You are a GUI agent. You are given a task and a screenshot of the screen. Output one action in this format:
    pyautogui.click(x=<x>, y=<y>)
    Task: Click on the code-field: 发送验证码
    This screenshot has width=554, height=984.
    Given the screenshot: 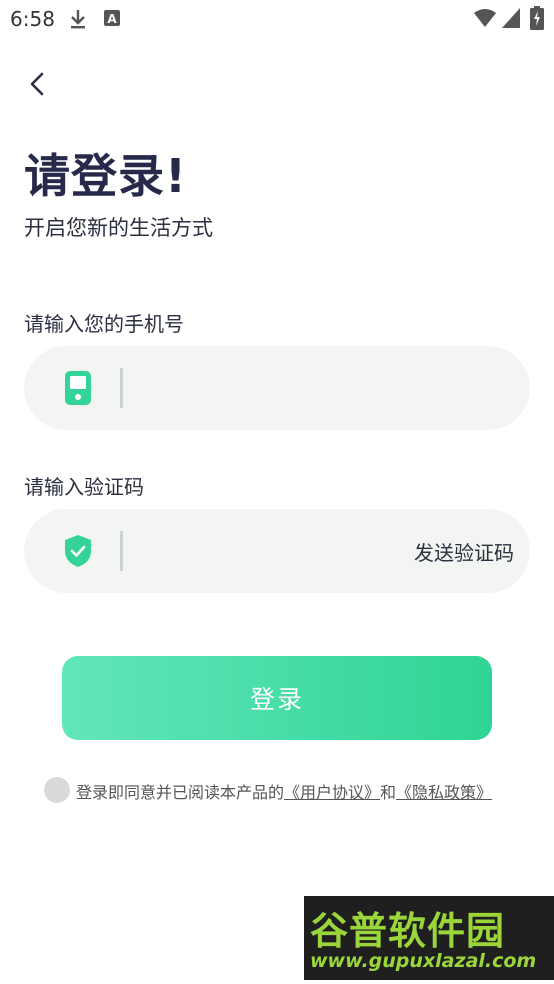 What is the action you would take?
    pyautogui.click(x=277, y=551)
    